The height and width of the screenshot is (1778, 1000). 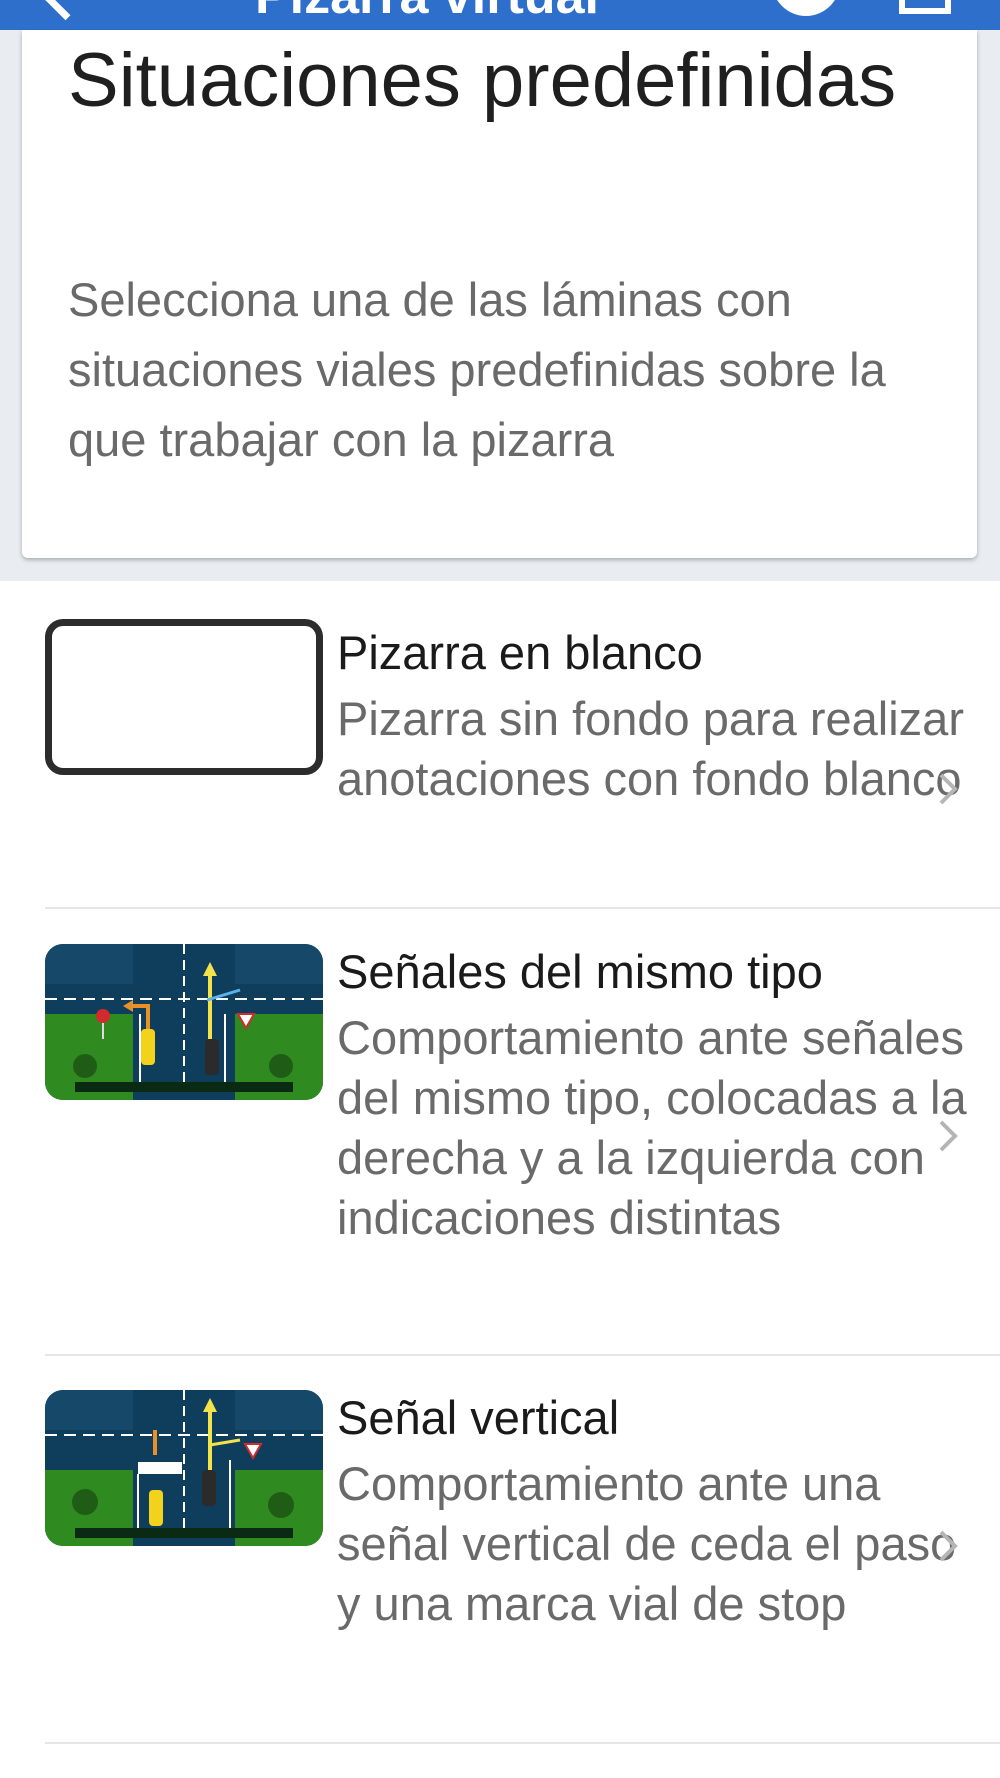 What do you see at coordinates (478, 1417) in the screenshot?
I see `item-title: Señal vertical` at bounding box center [478, 1417].